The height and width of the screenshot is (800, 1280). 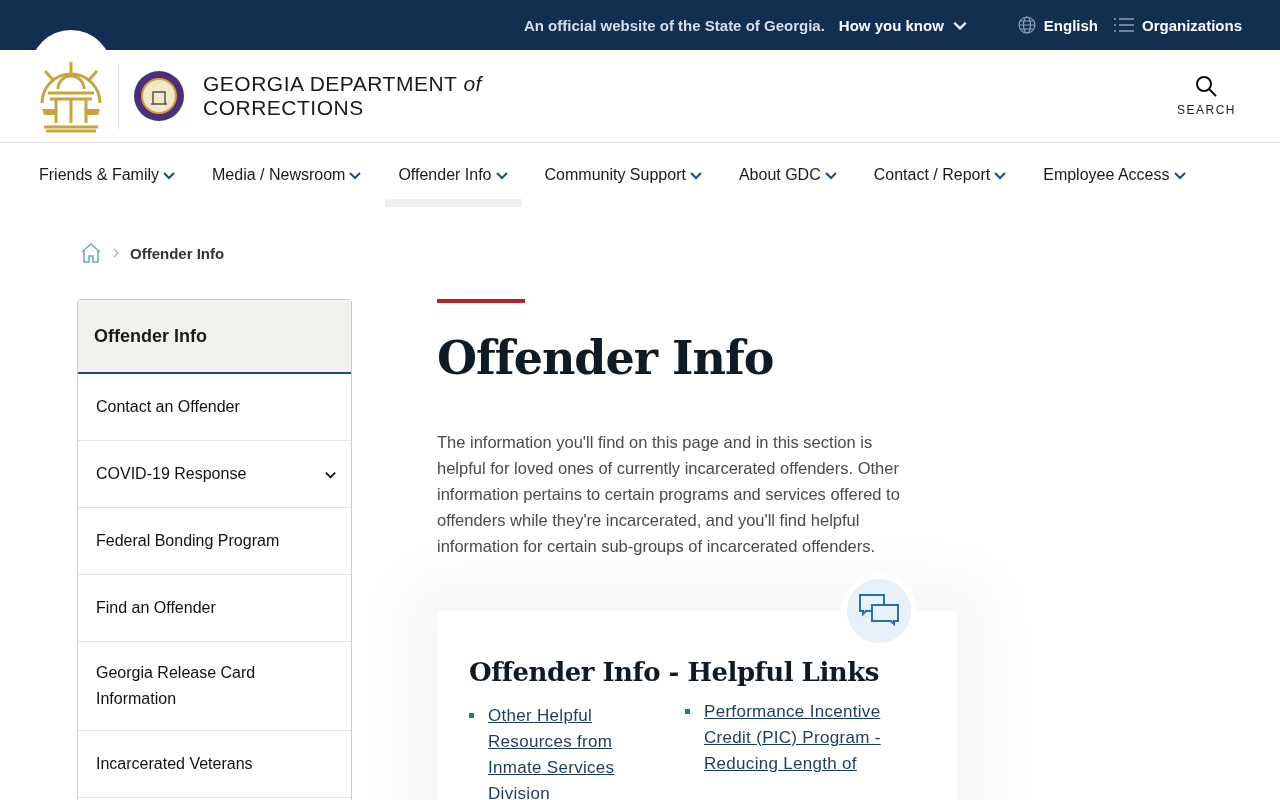 I want to click on search-icon, so click(x=1206, y=86).